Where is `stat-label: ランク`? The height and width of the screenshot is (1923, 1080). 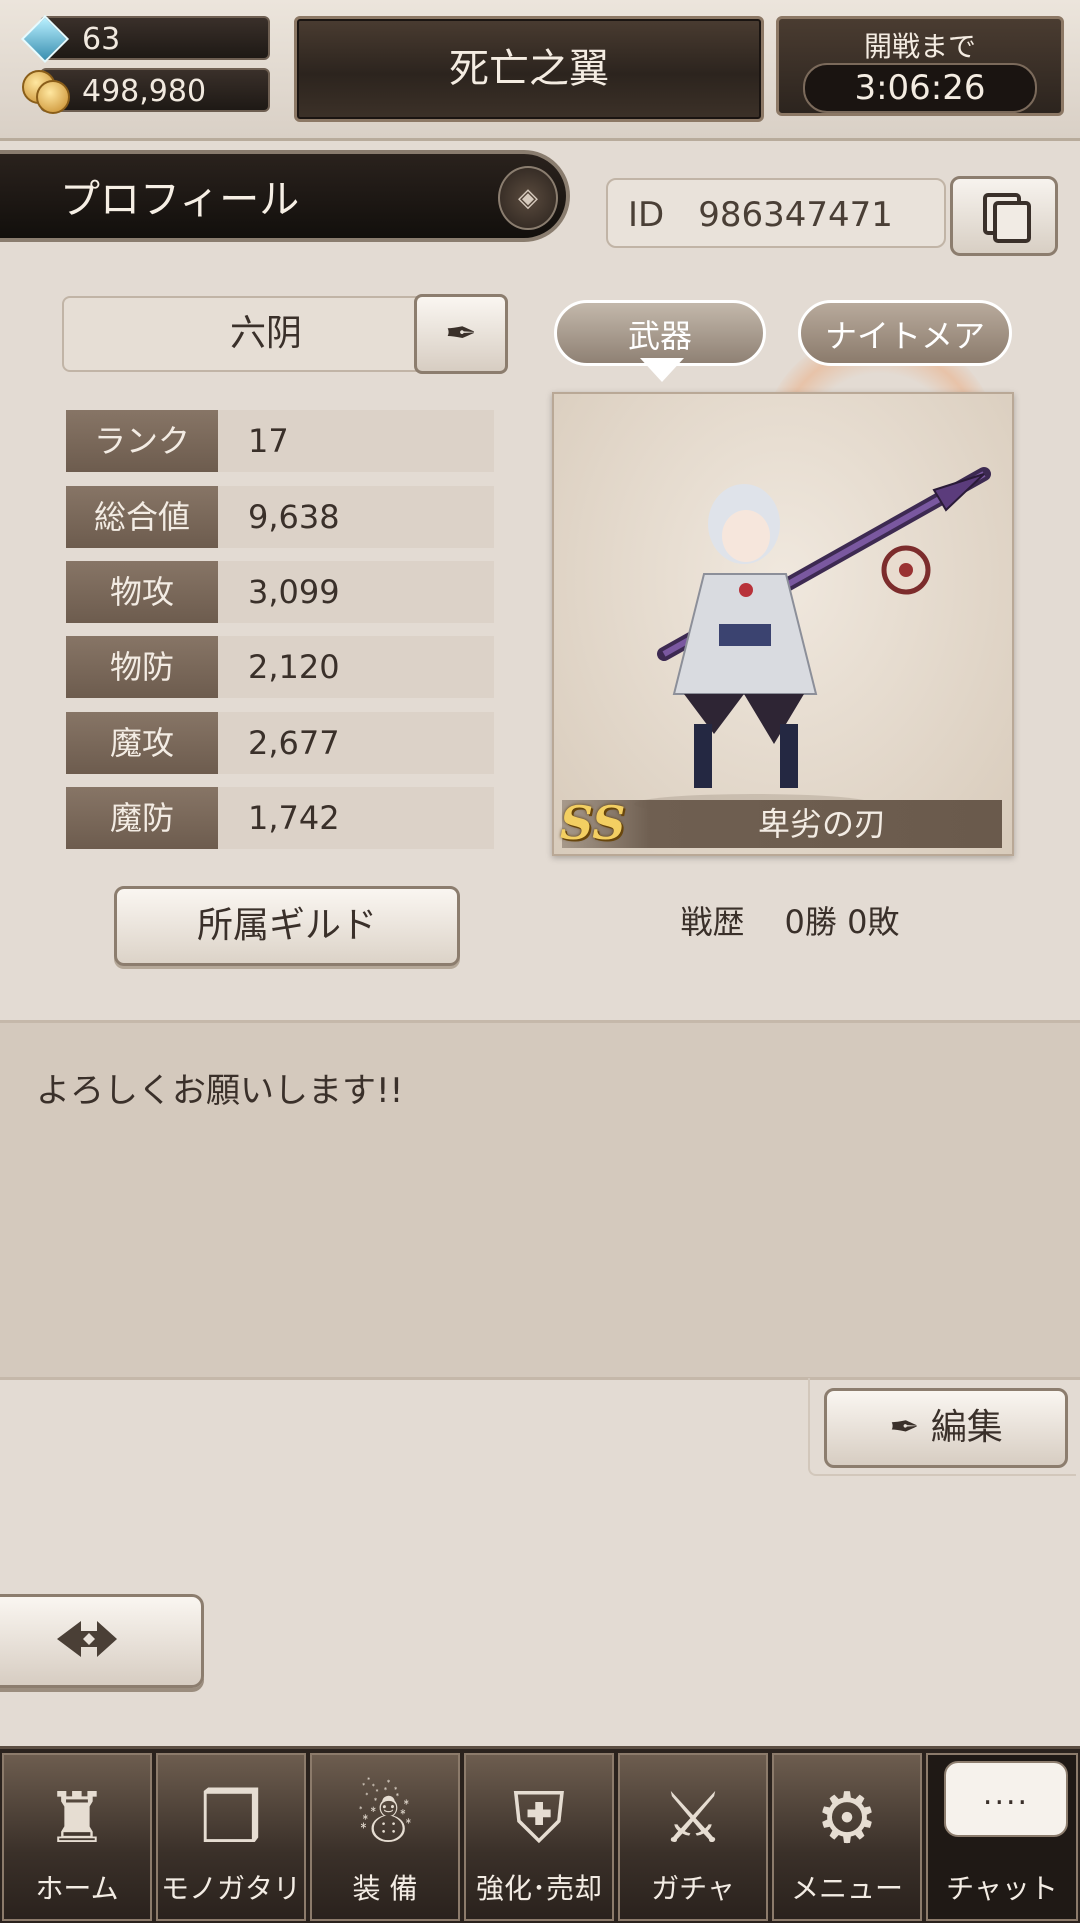 stat-label: ランク is located at coordinates (142, 441).